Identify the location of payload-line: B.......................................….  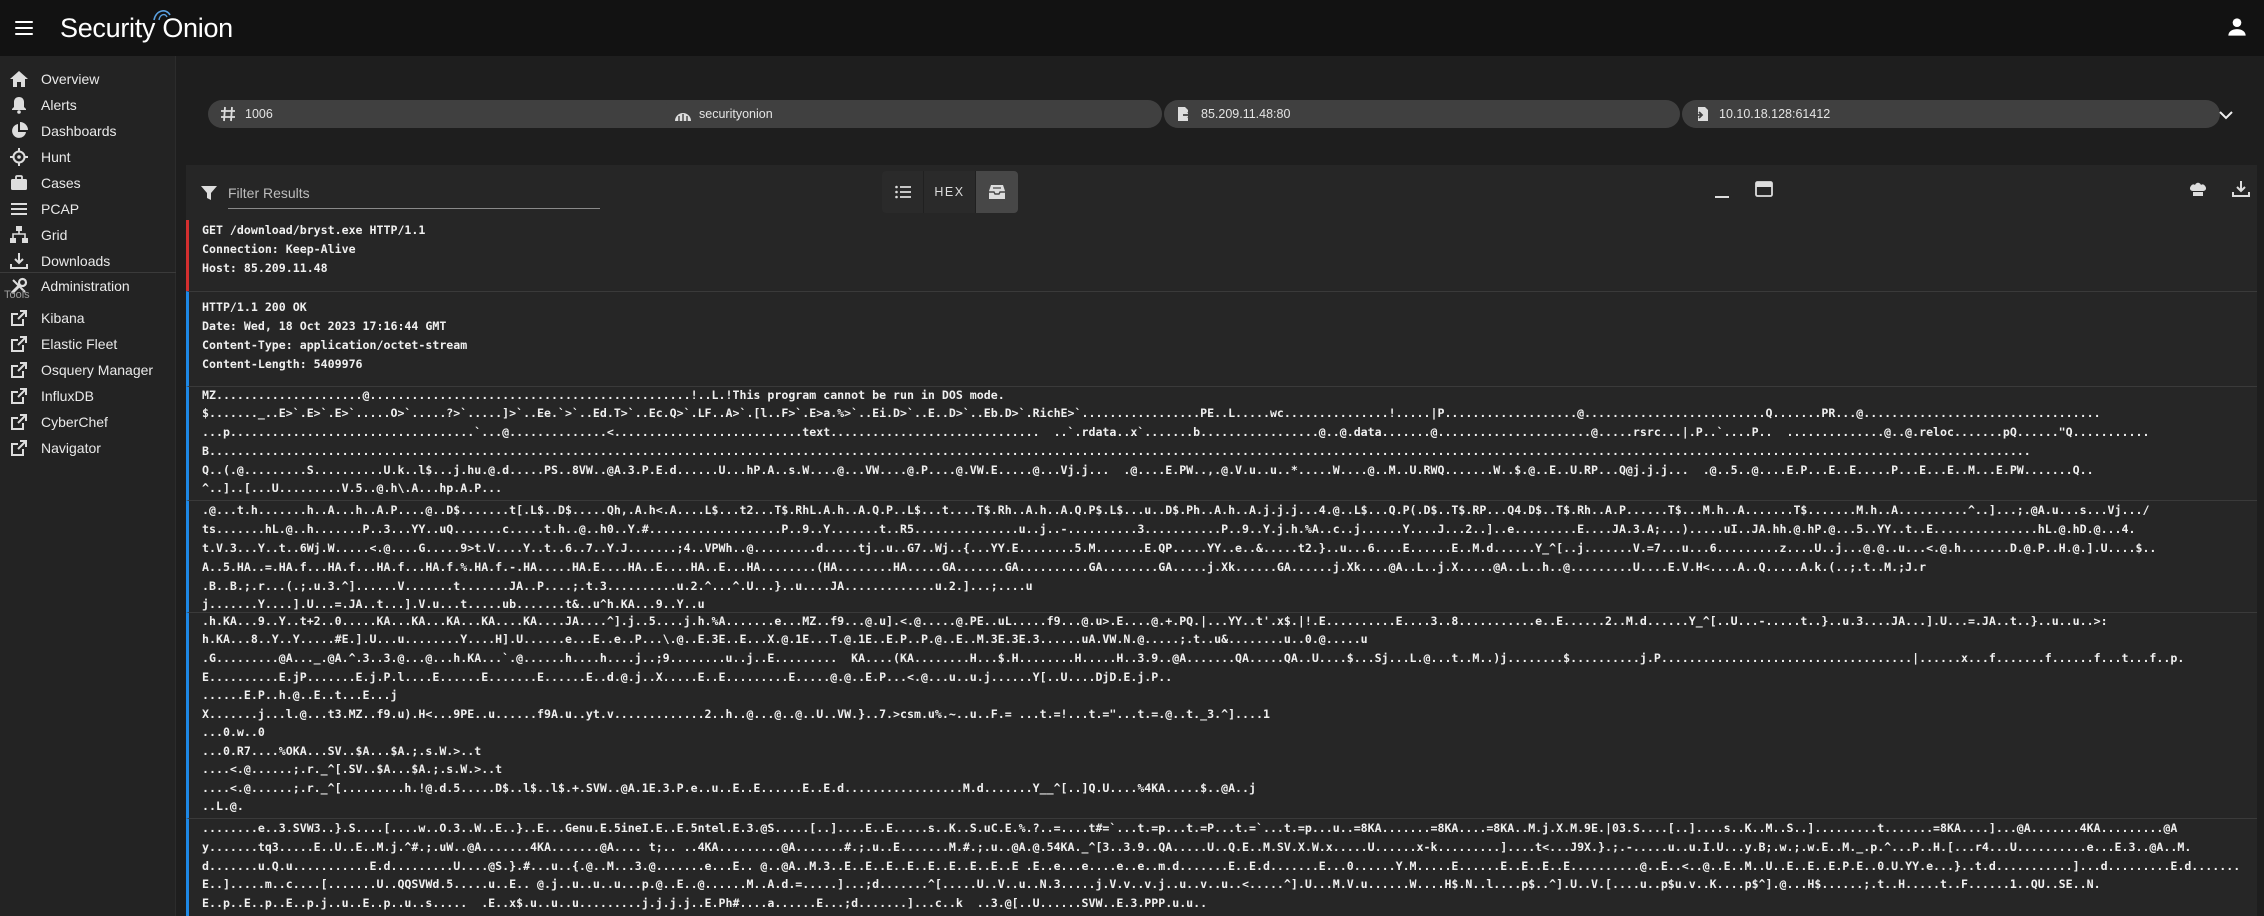
(1116, 451).